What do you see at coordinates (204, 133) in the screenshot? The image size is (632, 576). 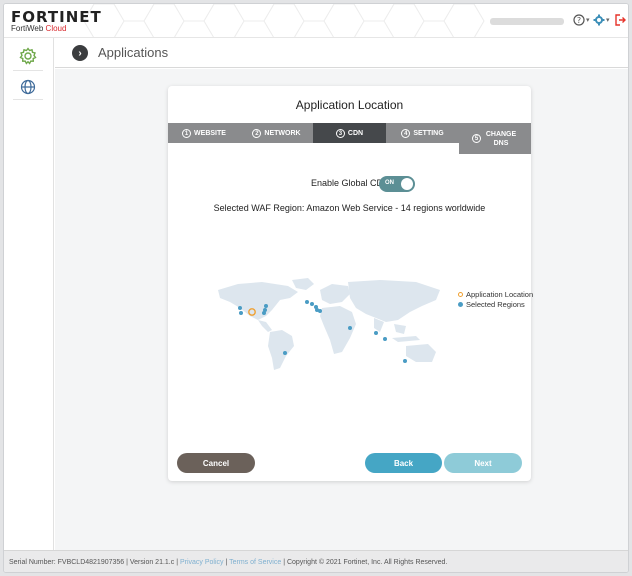 I see `step-website: 1 WEBSITE` at bounding box center [204, 133].